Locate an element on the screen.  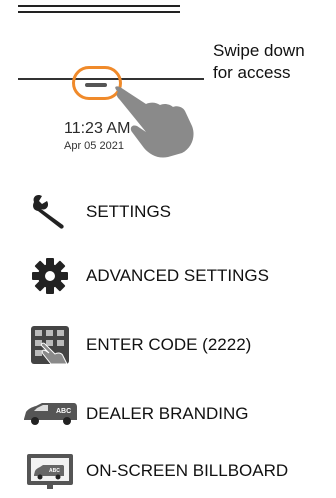
billboard-van-icon: ABC is located at coordinates (50, 471).